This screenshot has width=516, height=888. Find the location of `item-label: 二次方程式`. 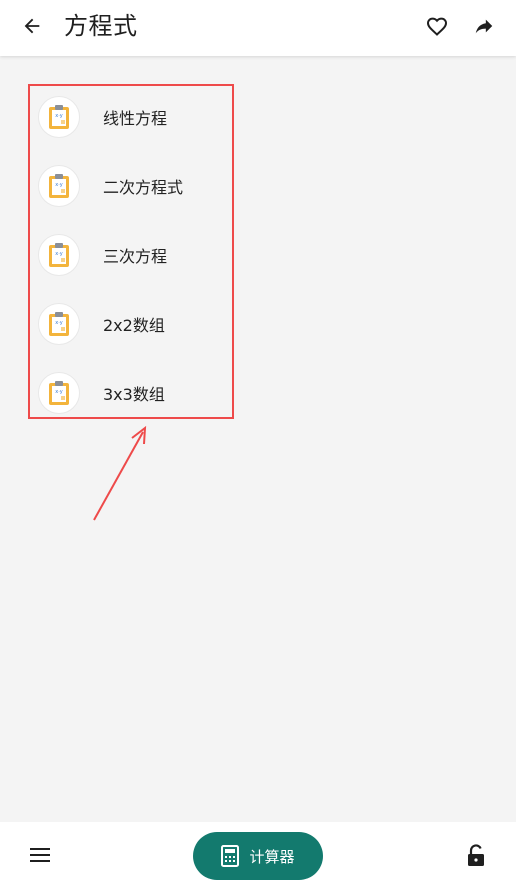

item-label: 二次方程式 is located at coordinates (143, 187).